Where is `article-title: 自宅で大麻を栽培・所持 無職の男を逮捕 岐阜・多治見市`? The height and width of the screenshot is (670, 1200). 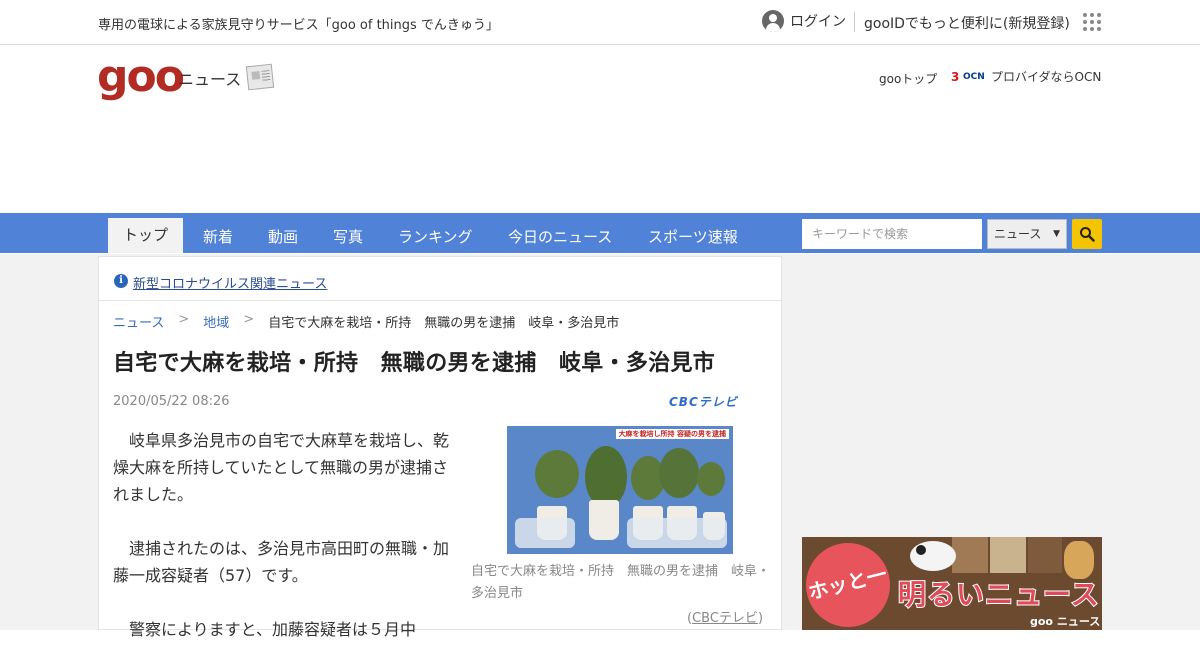
article-title: 自宅で大麻を栽培・所持 無職の男を逮捕 岐阜・多治見市 is located at coordinates (414, 363).